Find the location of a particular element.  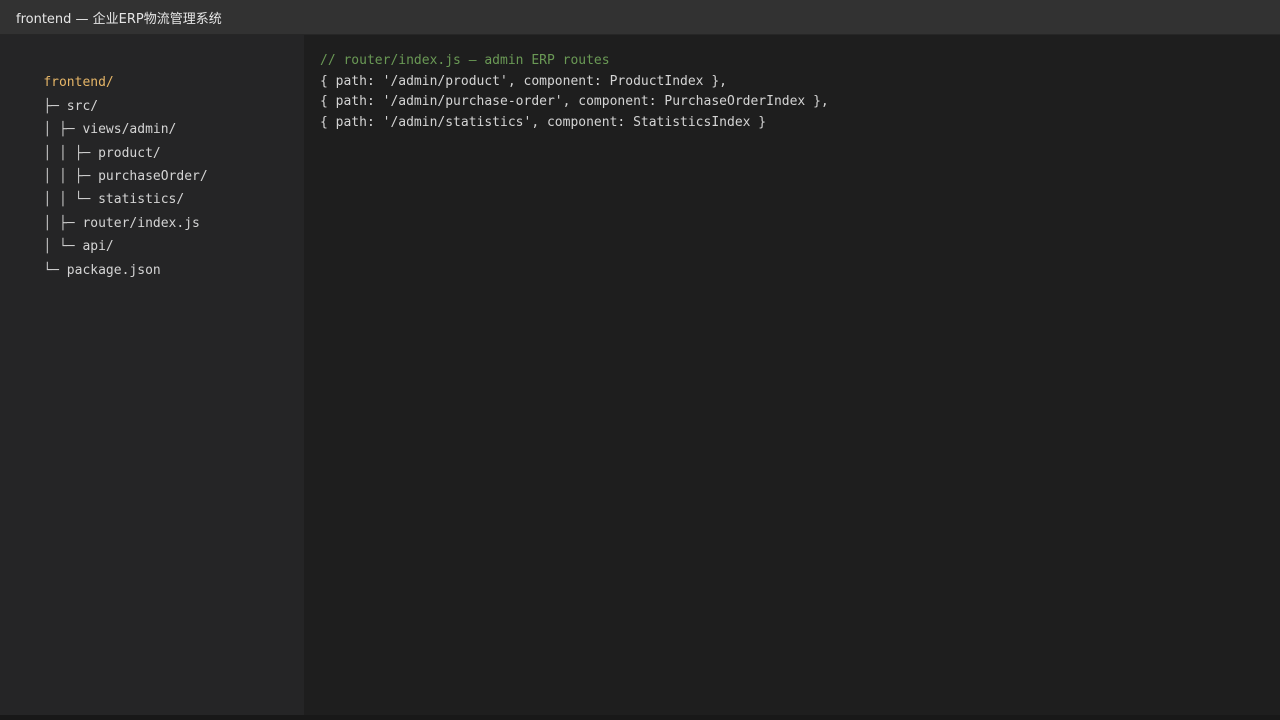

tree-item-label: purchaseOrder/ is located at coordinates (153, 176).